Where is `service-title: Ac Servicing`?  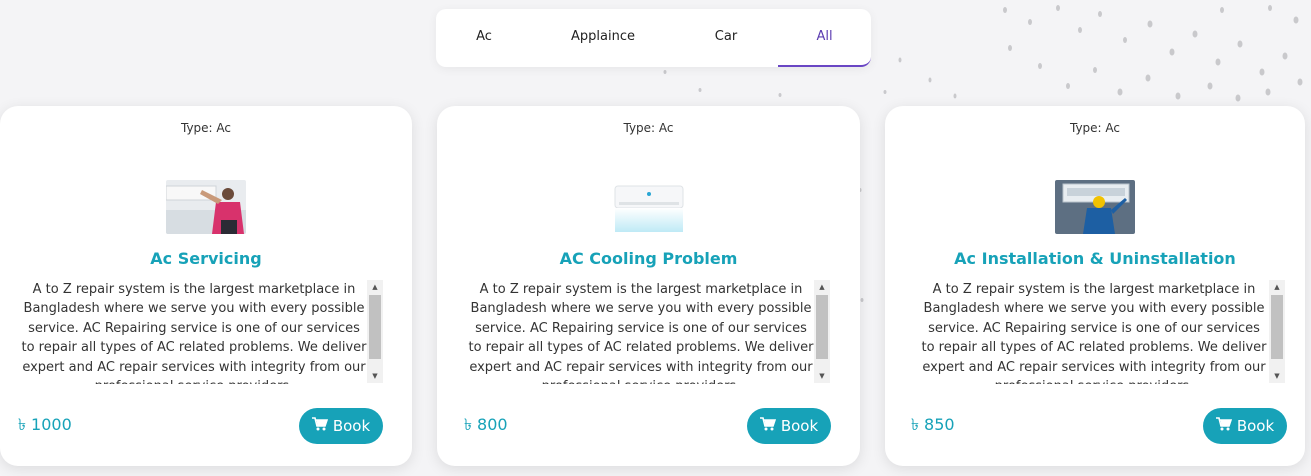 service-title: Ac Servicing is located at coordinates (206, 258).